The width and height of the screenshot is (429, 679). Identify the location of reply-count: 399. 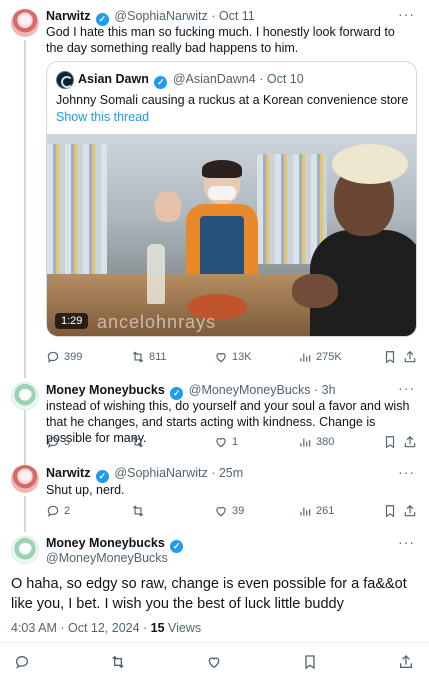
(73, 357).